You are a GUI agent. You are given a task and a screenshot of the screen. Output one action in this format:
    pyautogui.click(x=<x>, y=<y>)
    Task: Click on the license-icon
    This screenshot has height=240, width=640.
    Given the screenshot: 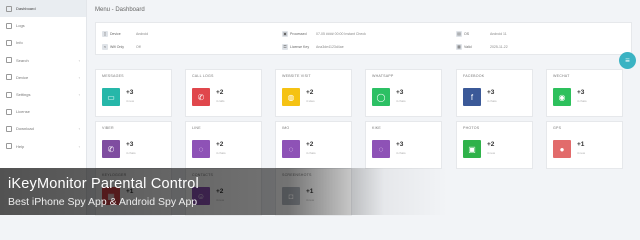 What is the action you would take?
    pyautogui.click(x=9, y=111)
    